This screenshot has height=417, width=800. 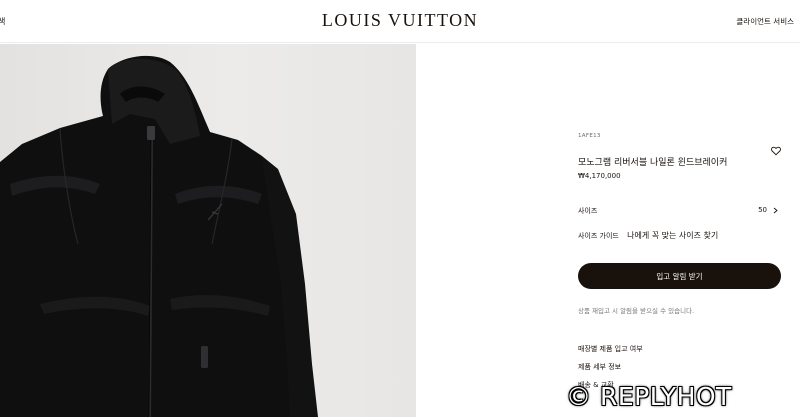 I want to click on product-price: ₩4,170,000, so click(x=599, y=176).